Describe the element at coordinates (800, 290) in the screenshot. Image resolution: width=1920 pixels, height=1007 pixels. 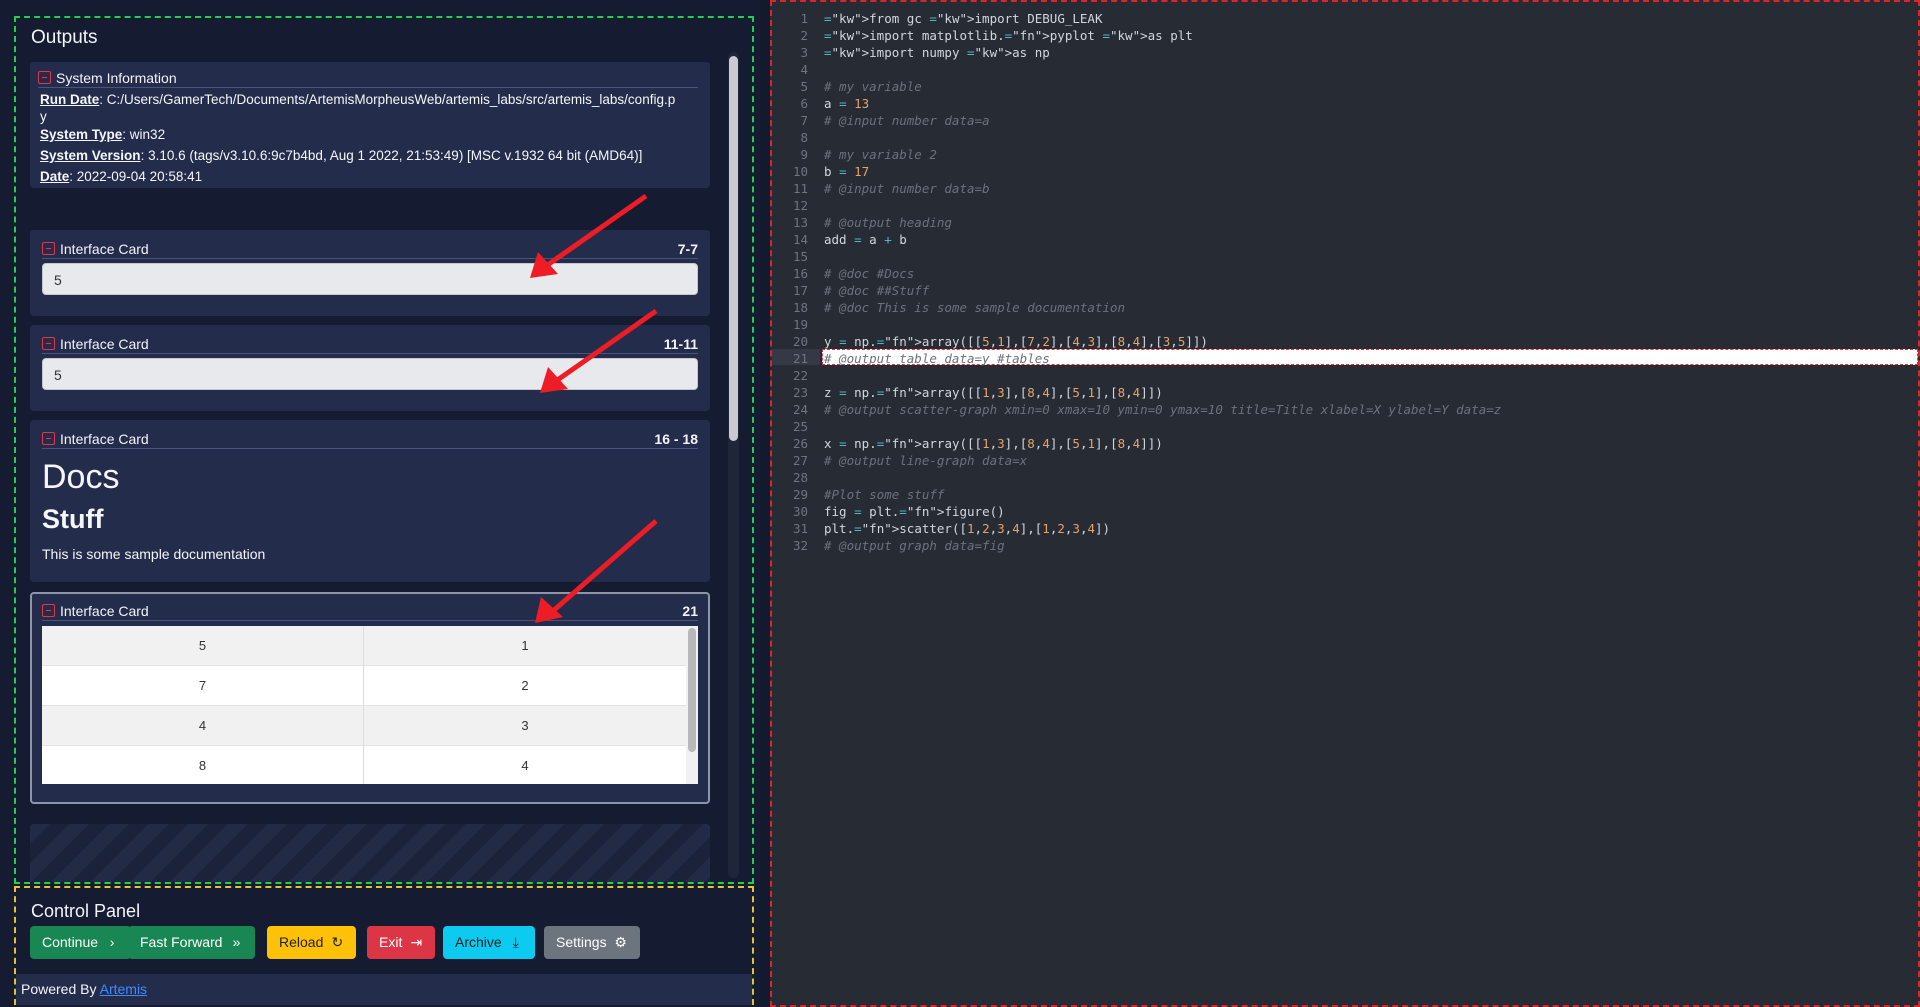
I see `line-number: 17` at that location.